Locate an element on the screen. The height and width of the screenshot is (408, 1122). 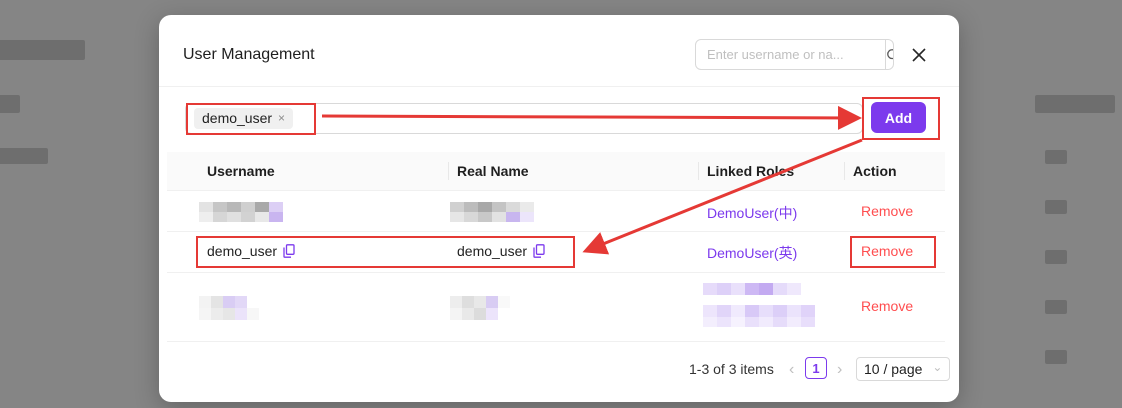
table-row: Remove is located at coordinates (556, 307).